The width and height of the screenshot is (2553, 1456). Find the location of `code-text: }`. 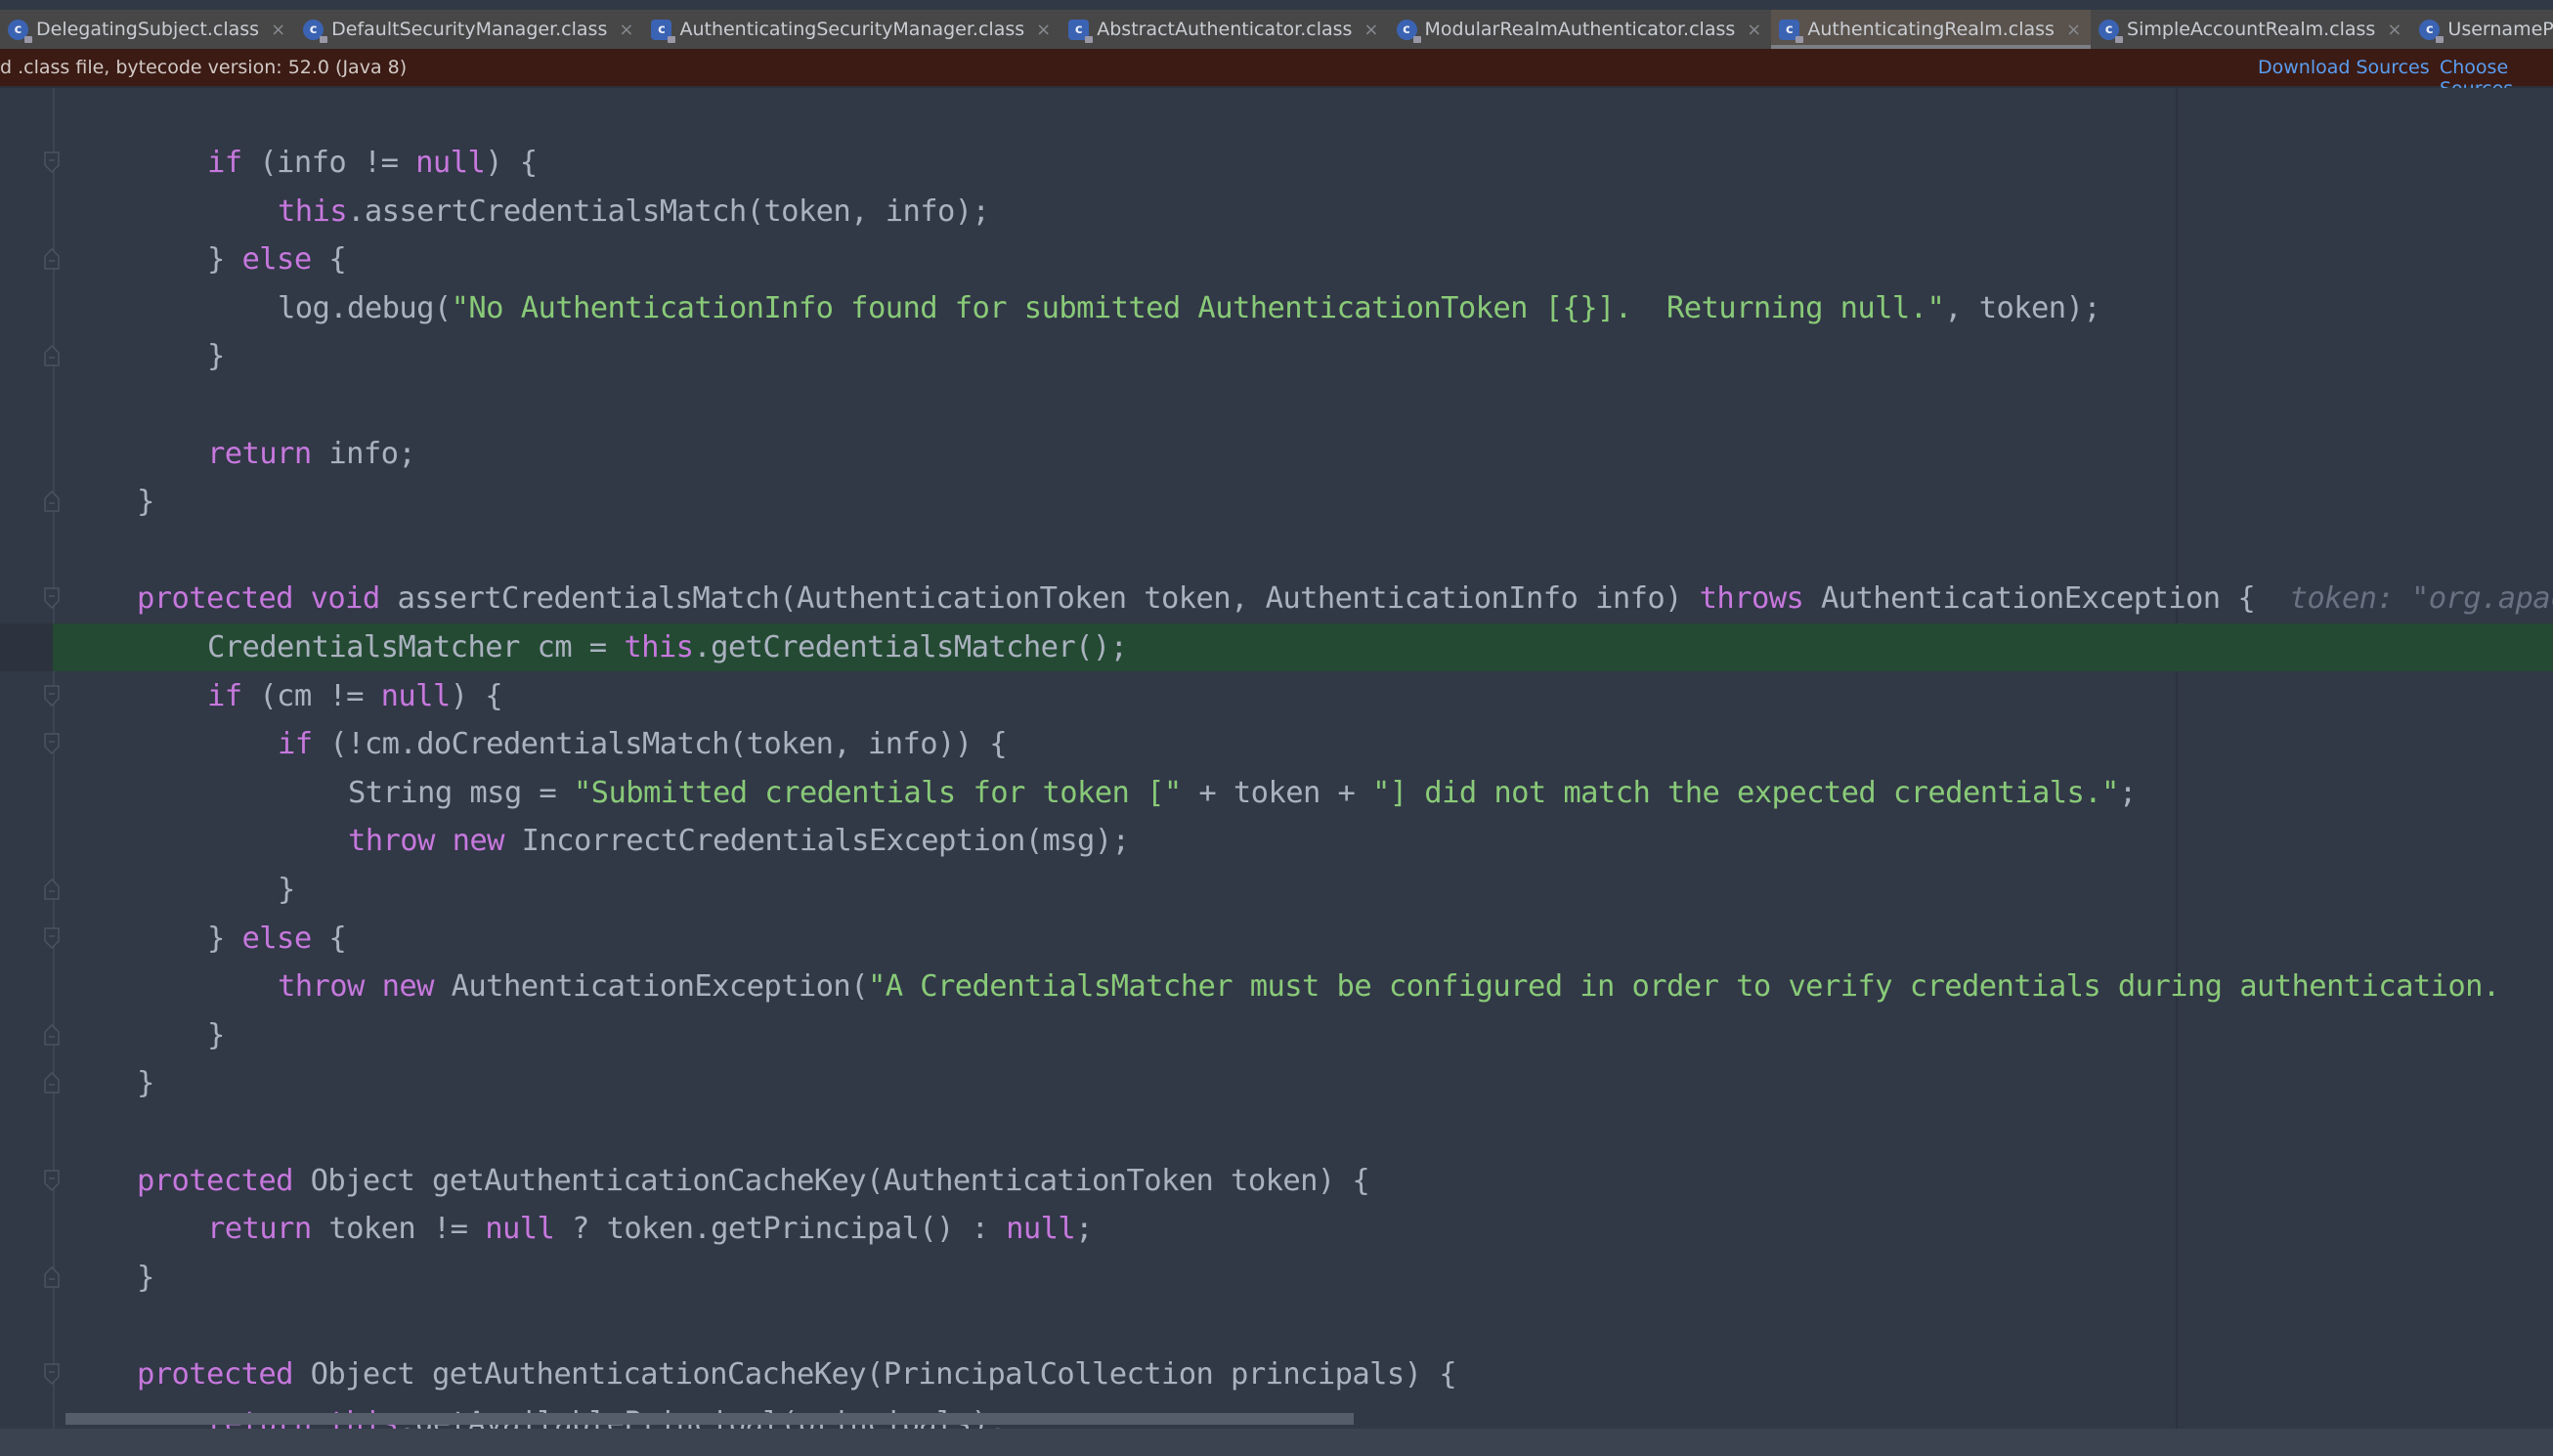

code-text: } is located at coordinates (145, 502).